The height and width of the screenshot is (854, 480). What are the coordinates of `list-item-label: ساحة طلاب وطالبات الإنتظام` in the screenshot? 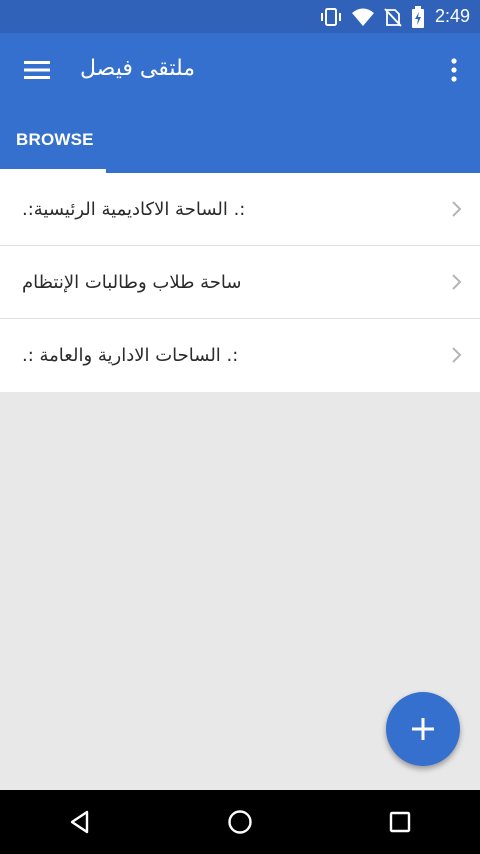 It's located at (132, 282).